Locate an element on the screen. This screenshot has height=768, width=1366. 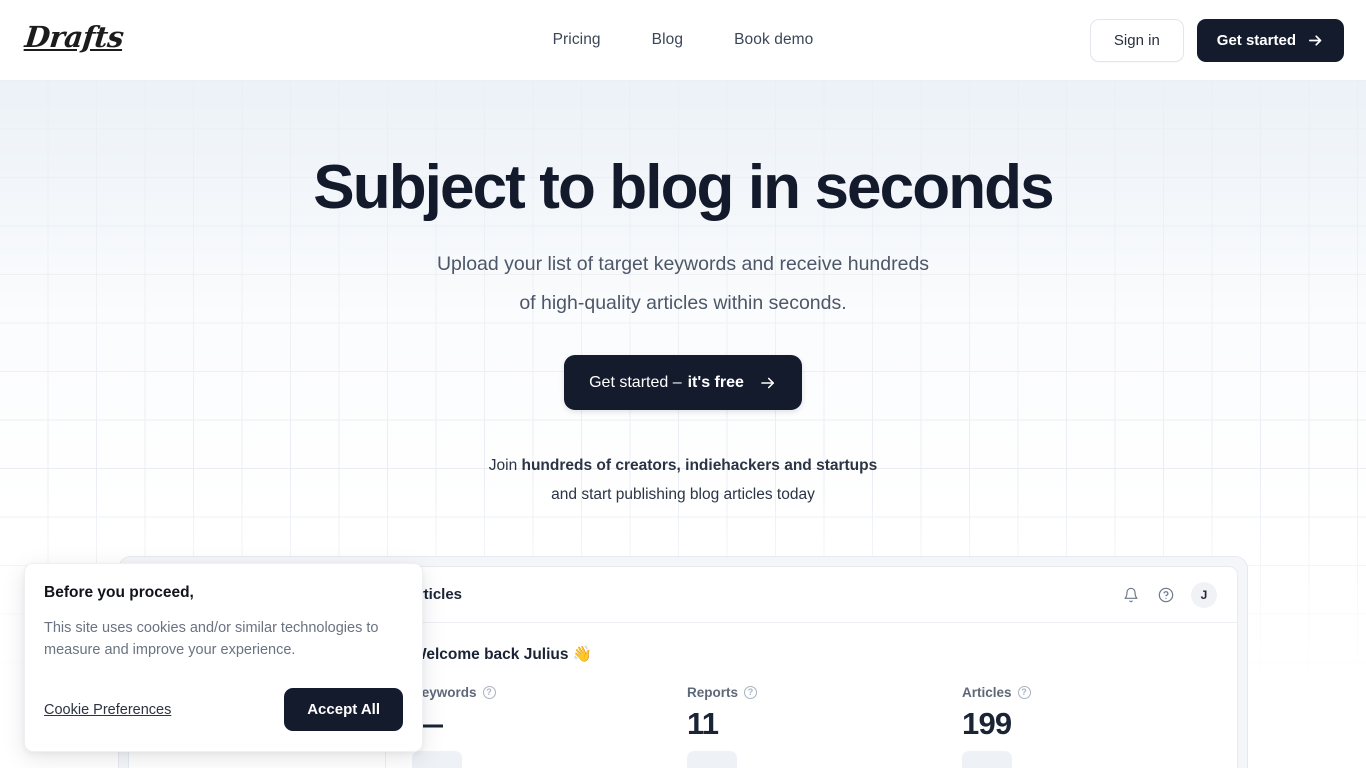
header-actions: Sign in Get started is located at coordinates (1216, 40).